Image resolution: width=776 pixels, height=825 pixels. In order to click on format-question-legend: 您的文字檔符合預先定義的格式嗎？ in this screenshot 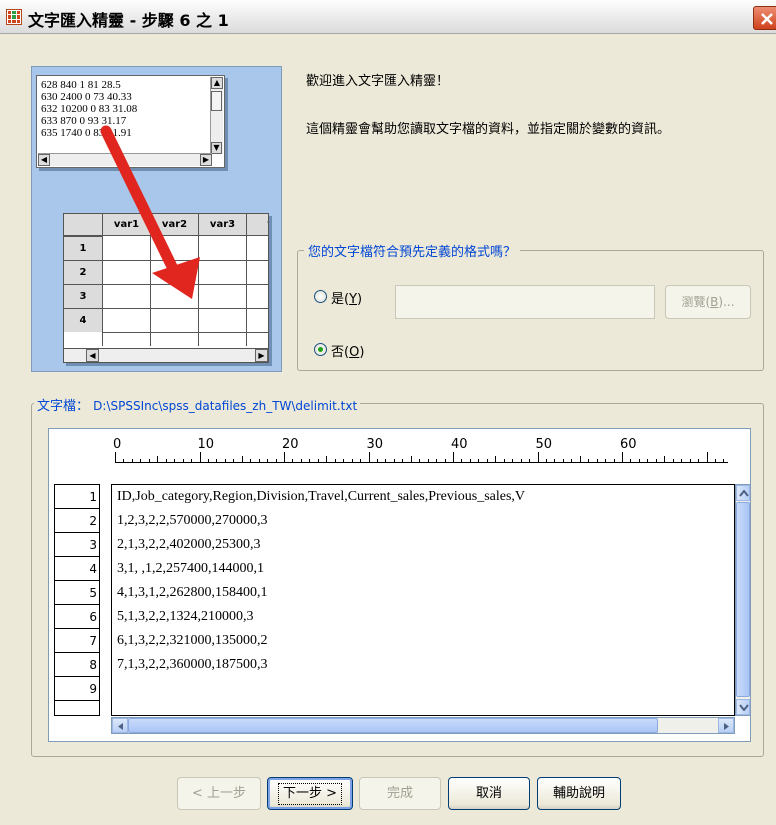, I will do `click(412, 250)`.